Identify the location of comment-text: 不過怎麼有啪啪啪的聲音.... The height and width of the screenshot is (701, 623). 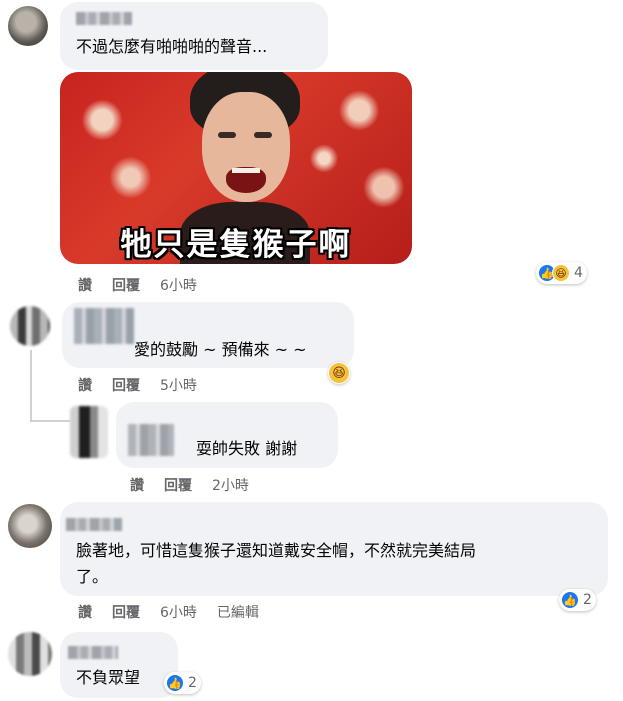
(172, 46).